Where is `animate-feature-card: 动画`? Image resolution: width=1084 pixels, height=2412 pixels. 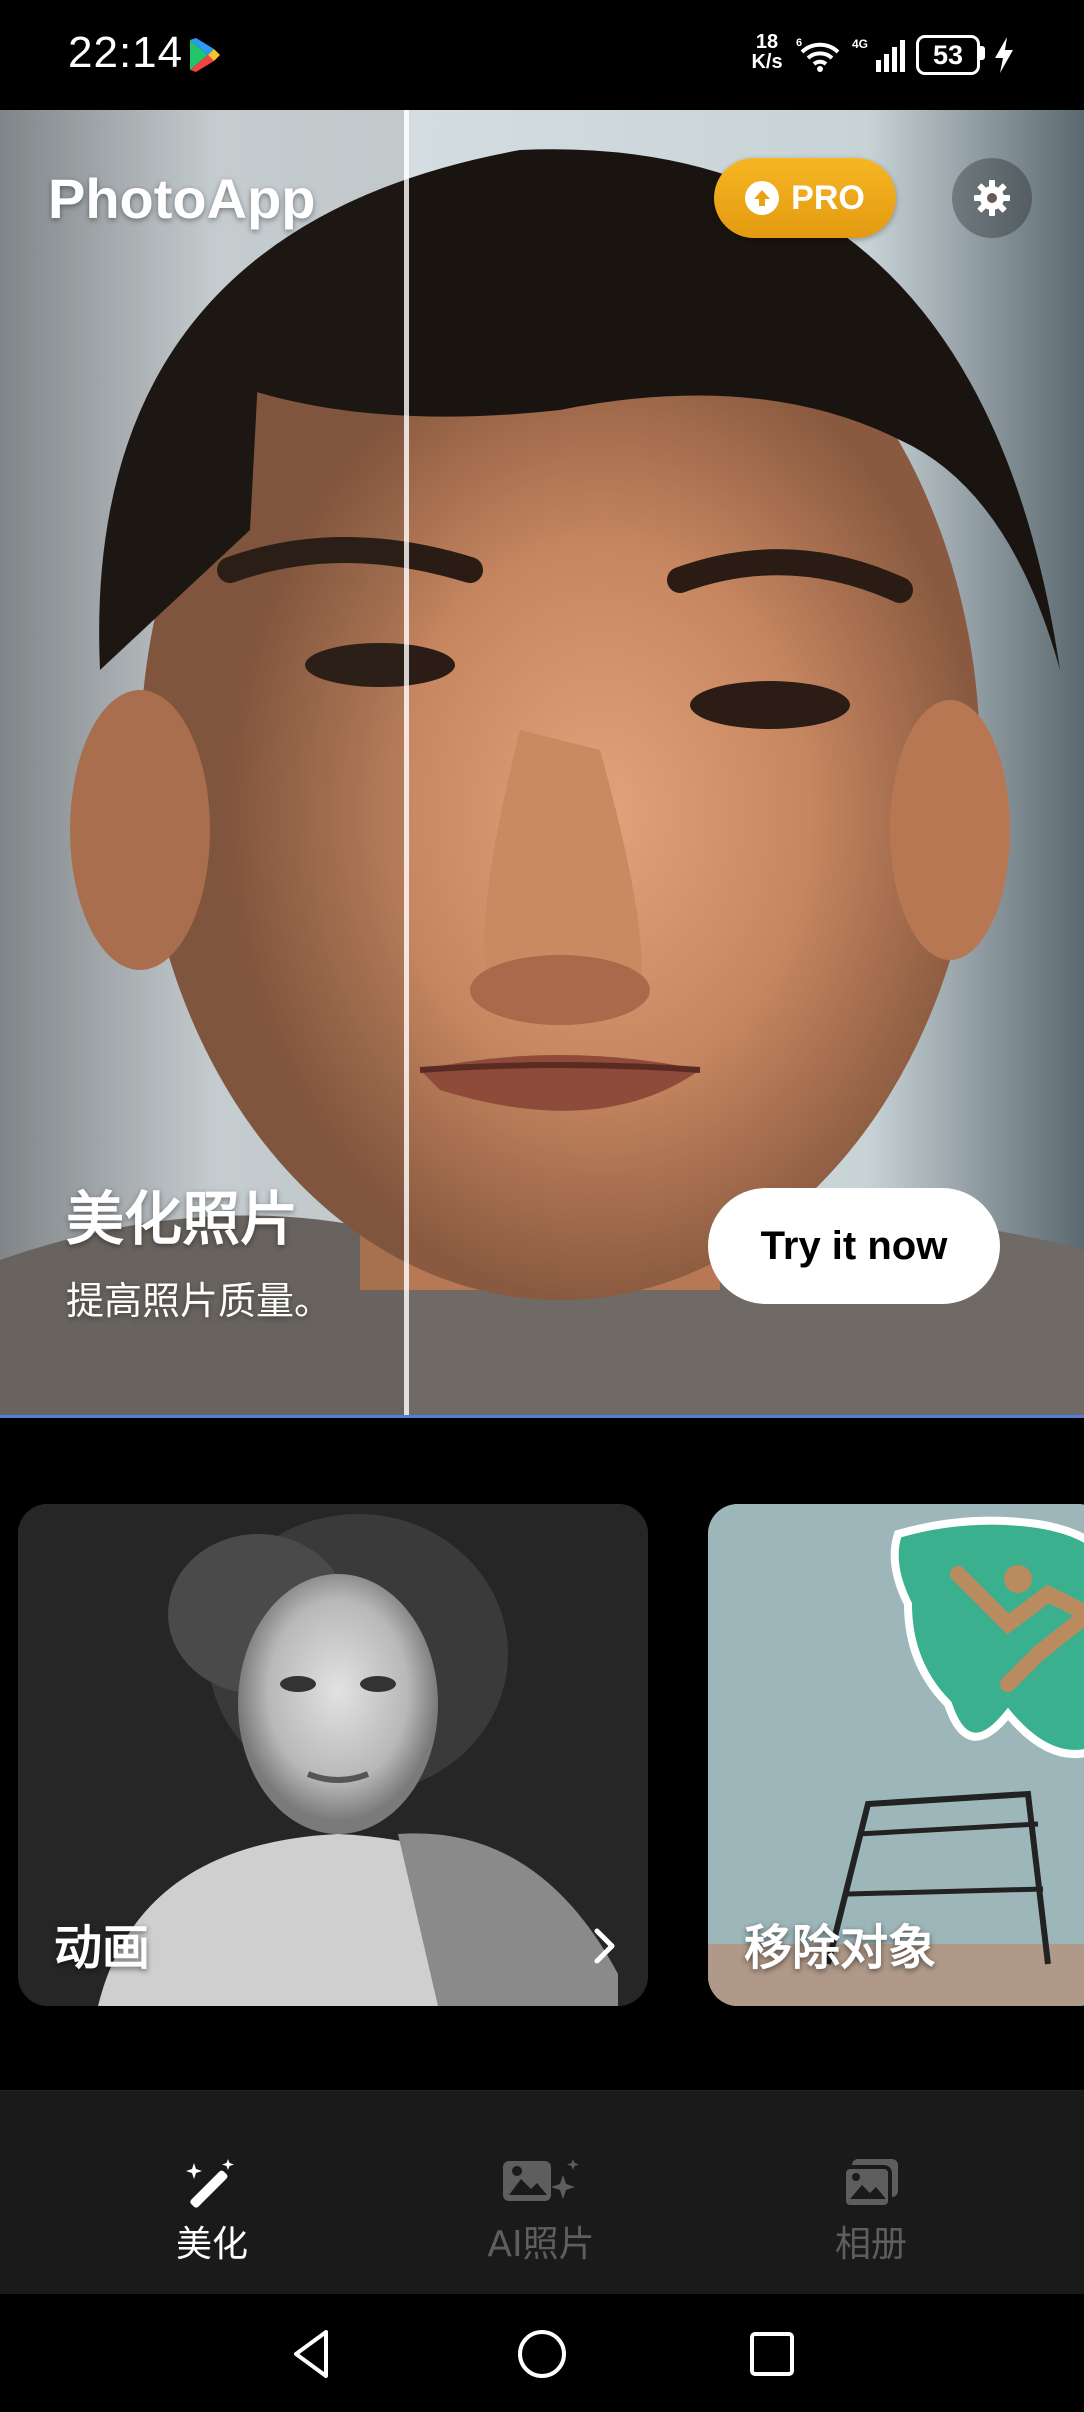
animate-feature-card: 动画 is located at coordinates (333, 1755).